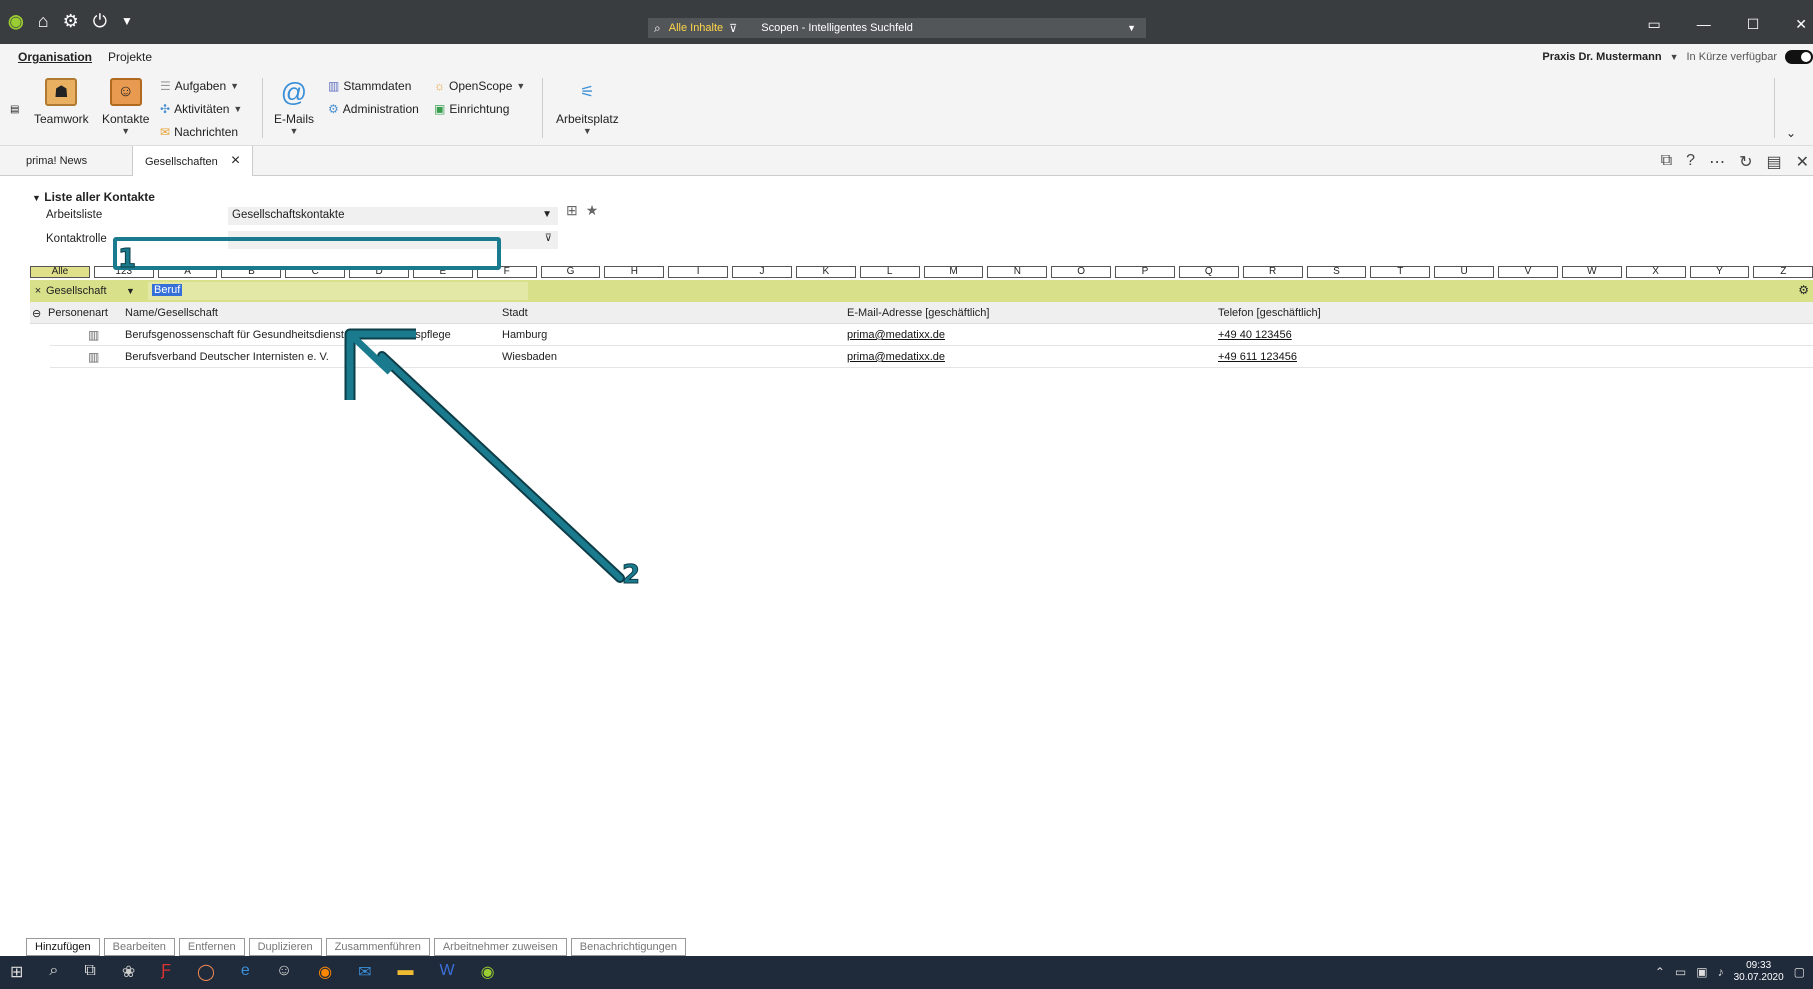 Image resolution: width=1813 pixels, height=989 pixels. I want to click on arbeitsplatz-button: ⚟ Arbeitsplatz ▼, so click(587, 107).